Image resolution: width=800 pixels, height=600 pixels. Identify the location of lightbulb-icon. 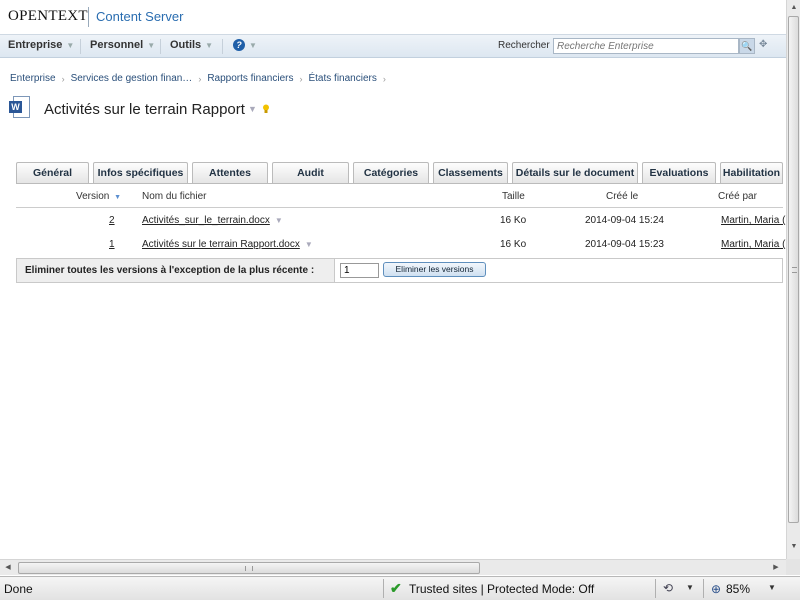
(266, 109).